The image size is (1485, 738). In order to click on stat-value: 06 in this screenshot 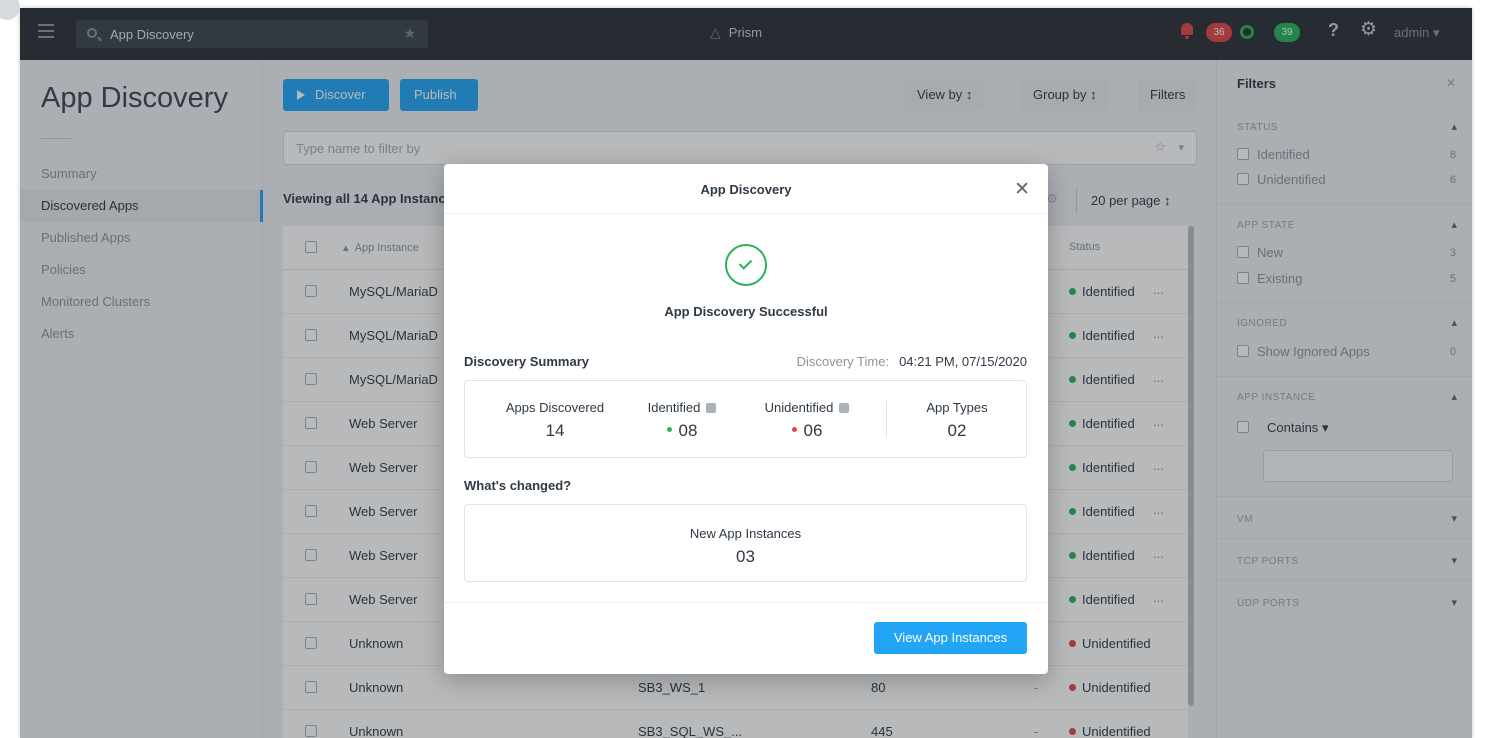, I will do `click(813, 430)`.